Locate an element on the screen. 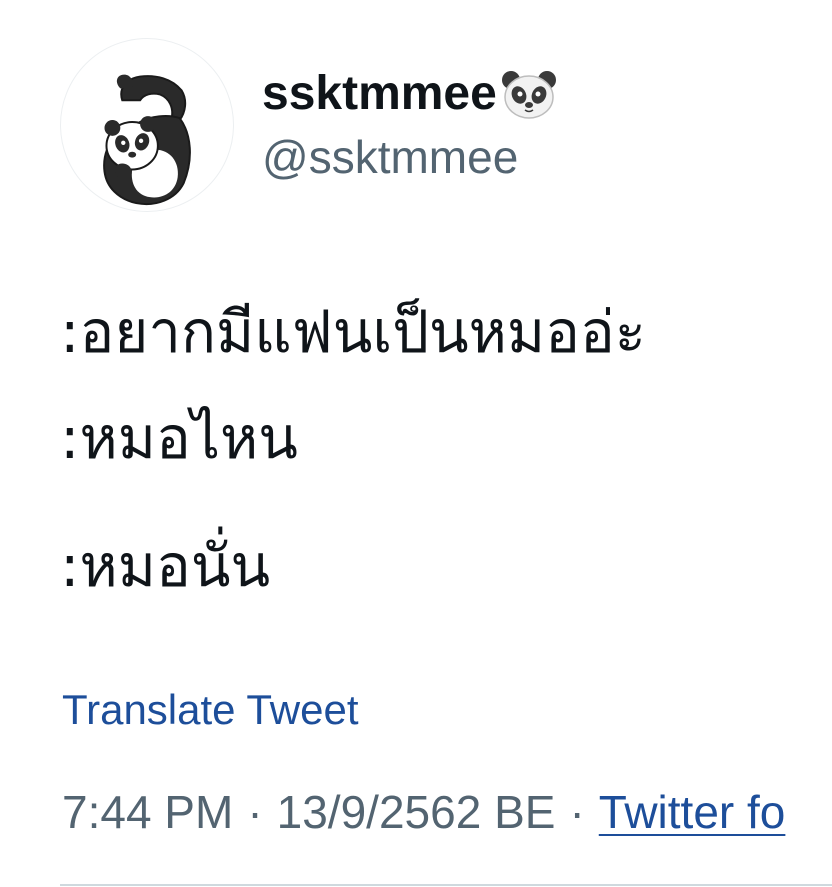  panda-avatar-icon is located at coordinates (147, 140).